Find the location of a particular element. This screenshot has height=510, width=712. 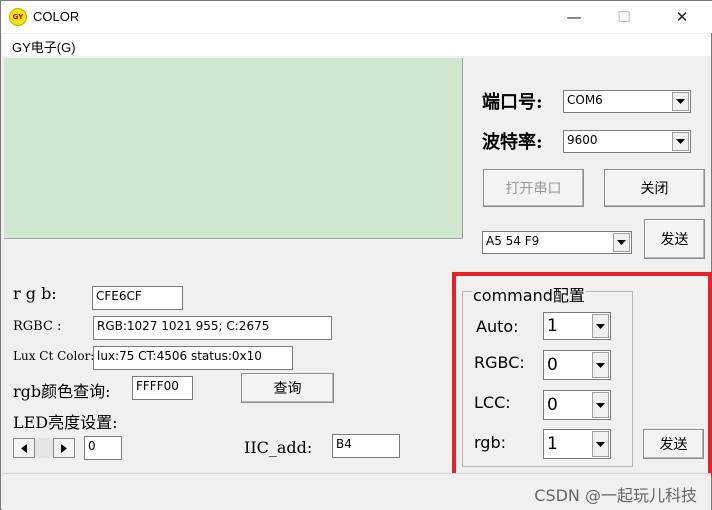

baud-value: 9600 is located at coordinates (582, 140).